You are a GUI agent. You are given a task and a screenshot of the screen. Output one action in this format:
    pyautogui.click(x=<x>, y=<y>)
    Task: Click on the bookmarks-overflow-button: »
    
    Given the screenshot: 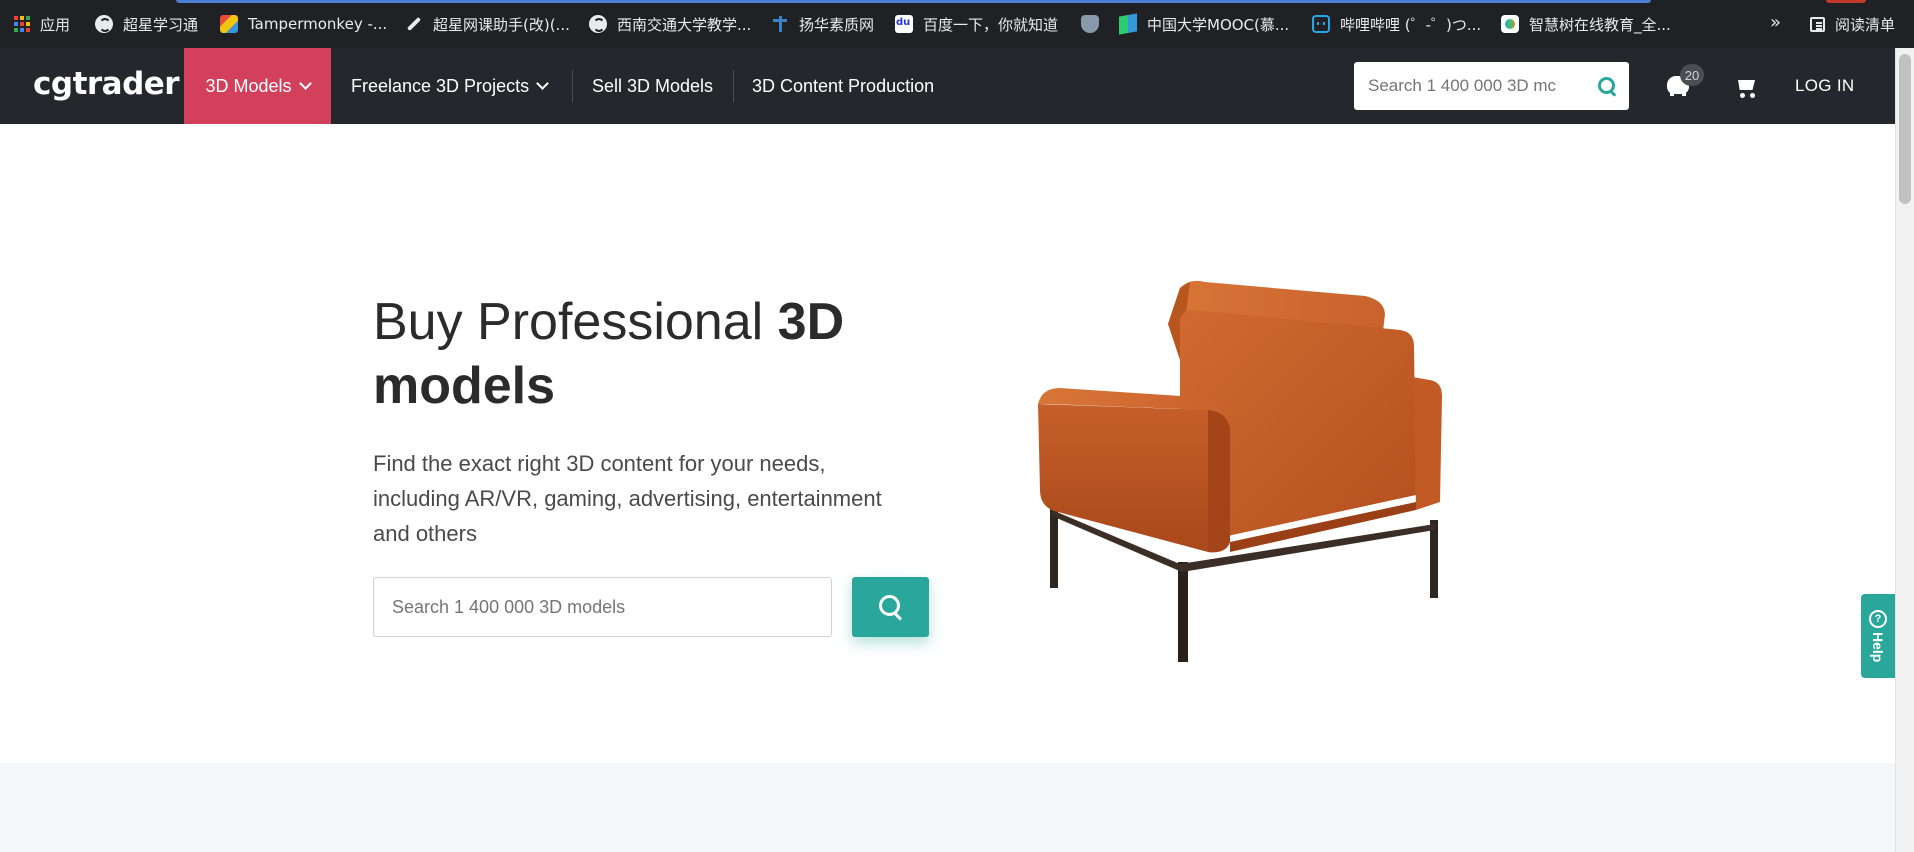 What is the action you would take?
    pyautogui.click(x=1775, y=22)
    